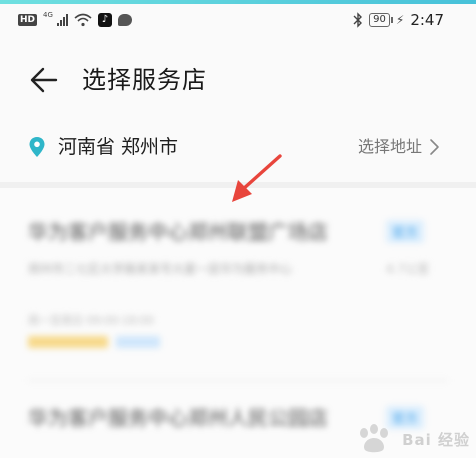  What do you see at coordinates (358, 20) in the screenshot?
I see `bluetooth-icon` at bounding box center [358, 20].